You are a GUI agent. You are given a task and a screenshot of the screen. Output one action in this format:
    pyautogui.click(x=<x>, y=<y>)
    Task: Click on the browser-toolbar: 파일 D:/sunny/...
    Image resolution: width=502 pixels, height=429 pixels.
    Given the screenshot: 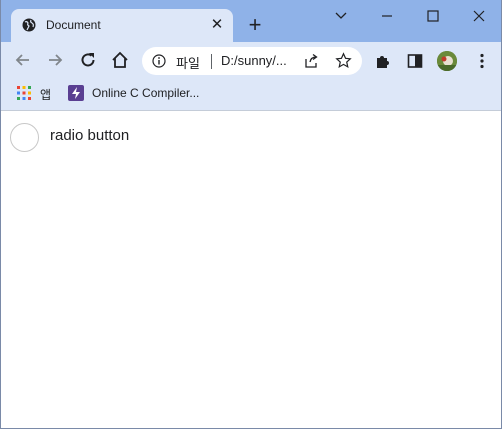 What is the action you would take?
    pyautogui.click(x=251, y=60)
    